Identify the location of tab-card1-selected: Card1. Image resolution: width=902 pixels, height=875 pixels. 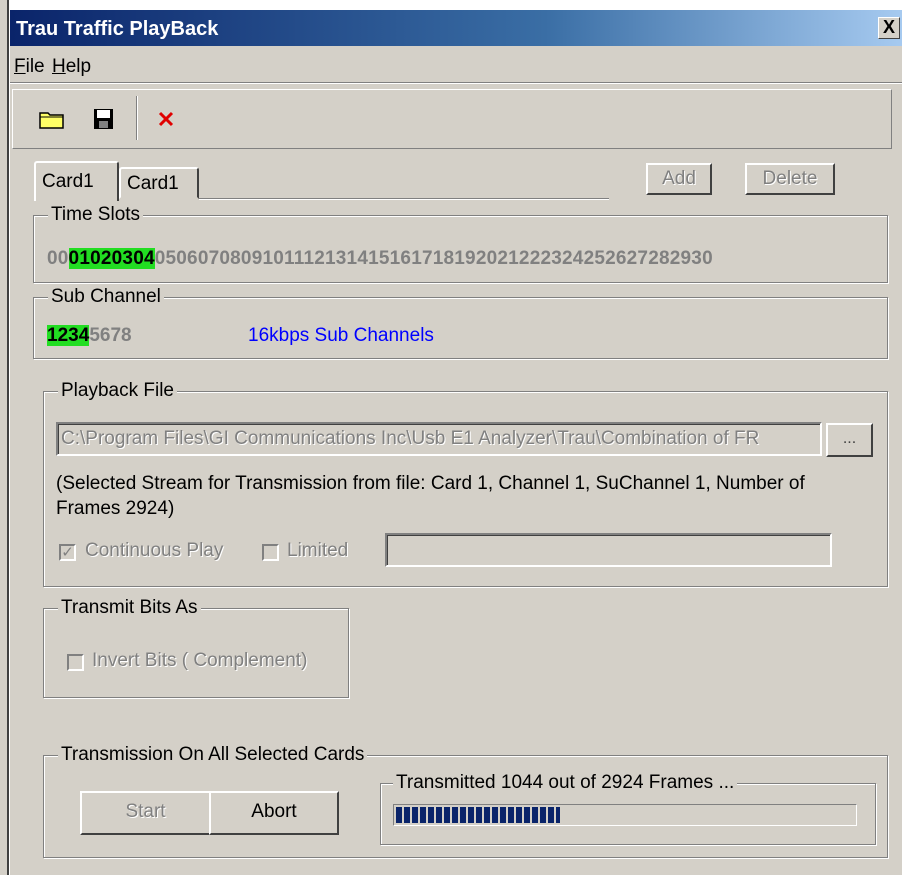
(76, 181).